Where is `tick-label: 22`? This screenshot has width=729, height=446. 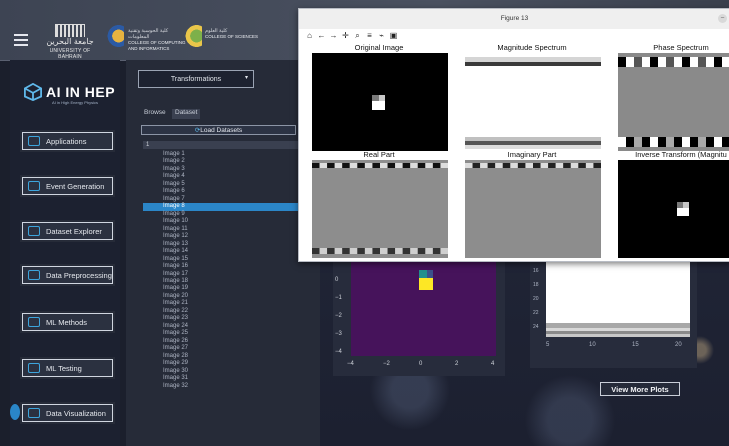 tick-label: 22 is located at coordinates (536, 313).